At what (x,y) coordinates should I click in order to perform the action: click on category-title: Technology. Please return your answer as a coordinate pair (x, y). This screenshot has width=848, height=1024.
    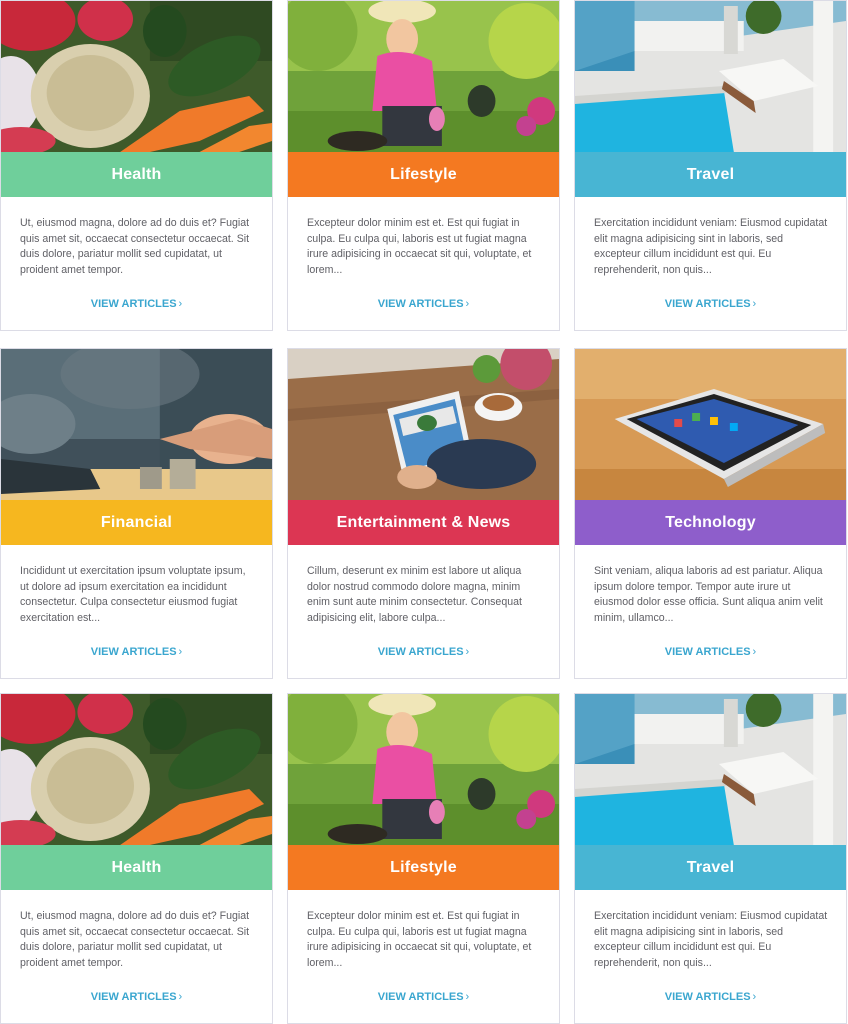
    Looking at the image, I should click on (710, 522).